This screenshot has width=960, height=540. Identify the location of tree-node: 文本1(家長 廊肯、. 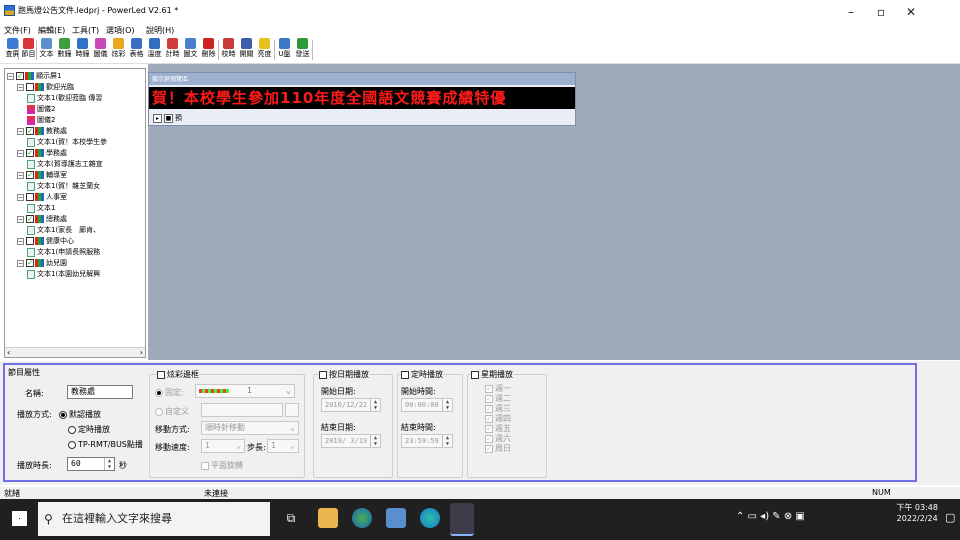
(63, 230).